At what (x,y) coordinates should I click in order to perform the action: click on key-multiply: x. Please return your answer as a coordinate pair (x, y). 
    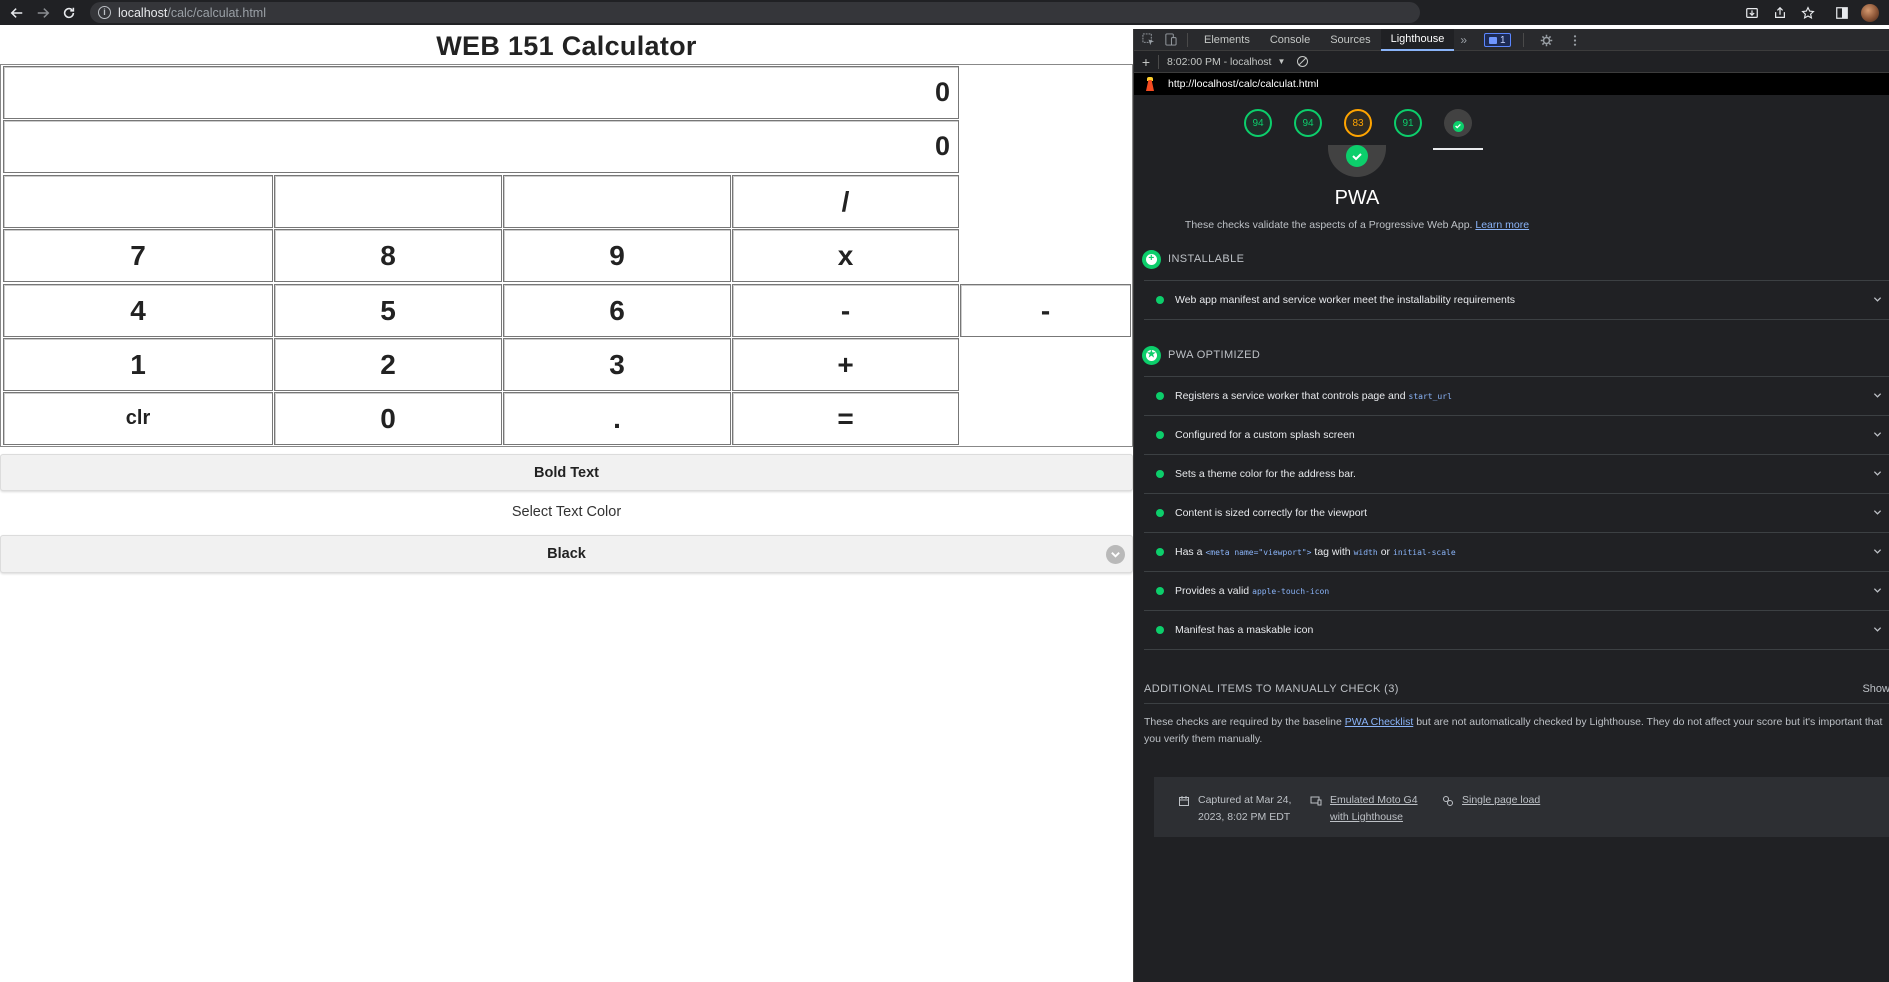
    Looking at the image, I should click on (845, 255).